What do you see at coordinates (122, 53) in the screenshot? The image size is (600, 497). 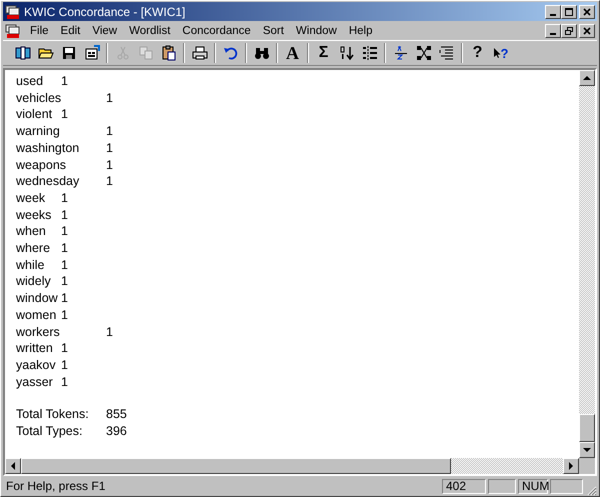 I see `cut-icon` at bounding box center [122, 53].